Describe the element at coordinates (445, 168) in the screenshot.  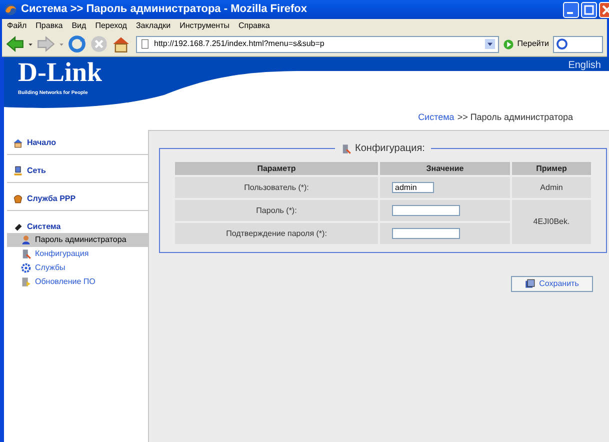
I see `column-header: Значение` at that location.